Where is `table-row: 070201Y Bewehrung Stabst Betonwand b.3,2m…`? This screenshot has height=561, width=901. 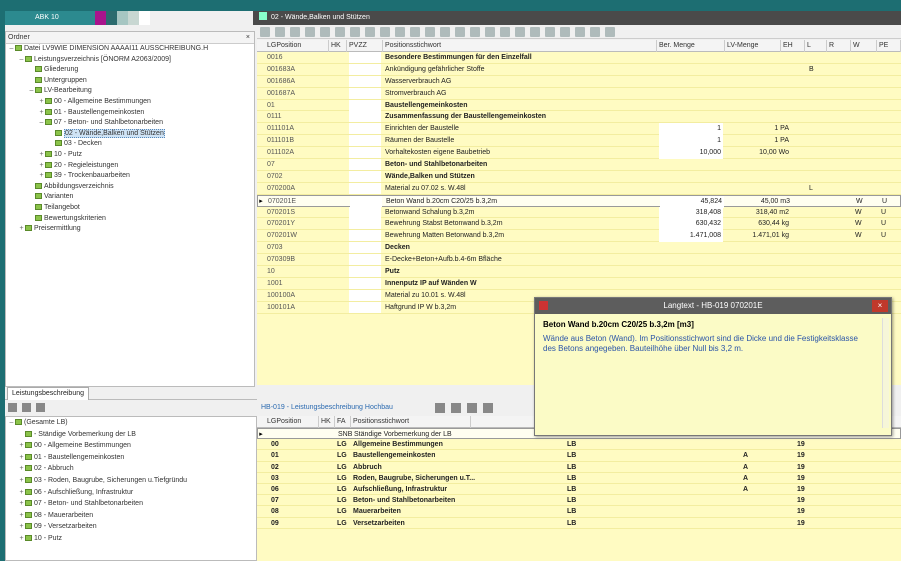
table-row: 070201Y Bewehrung Stabst Betonwand b.3,2m… is located at coordinates (579, 224).